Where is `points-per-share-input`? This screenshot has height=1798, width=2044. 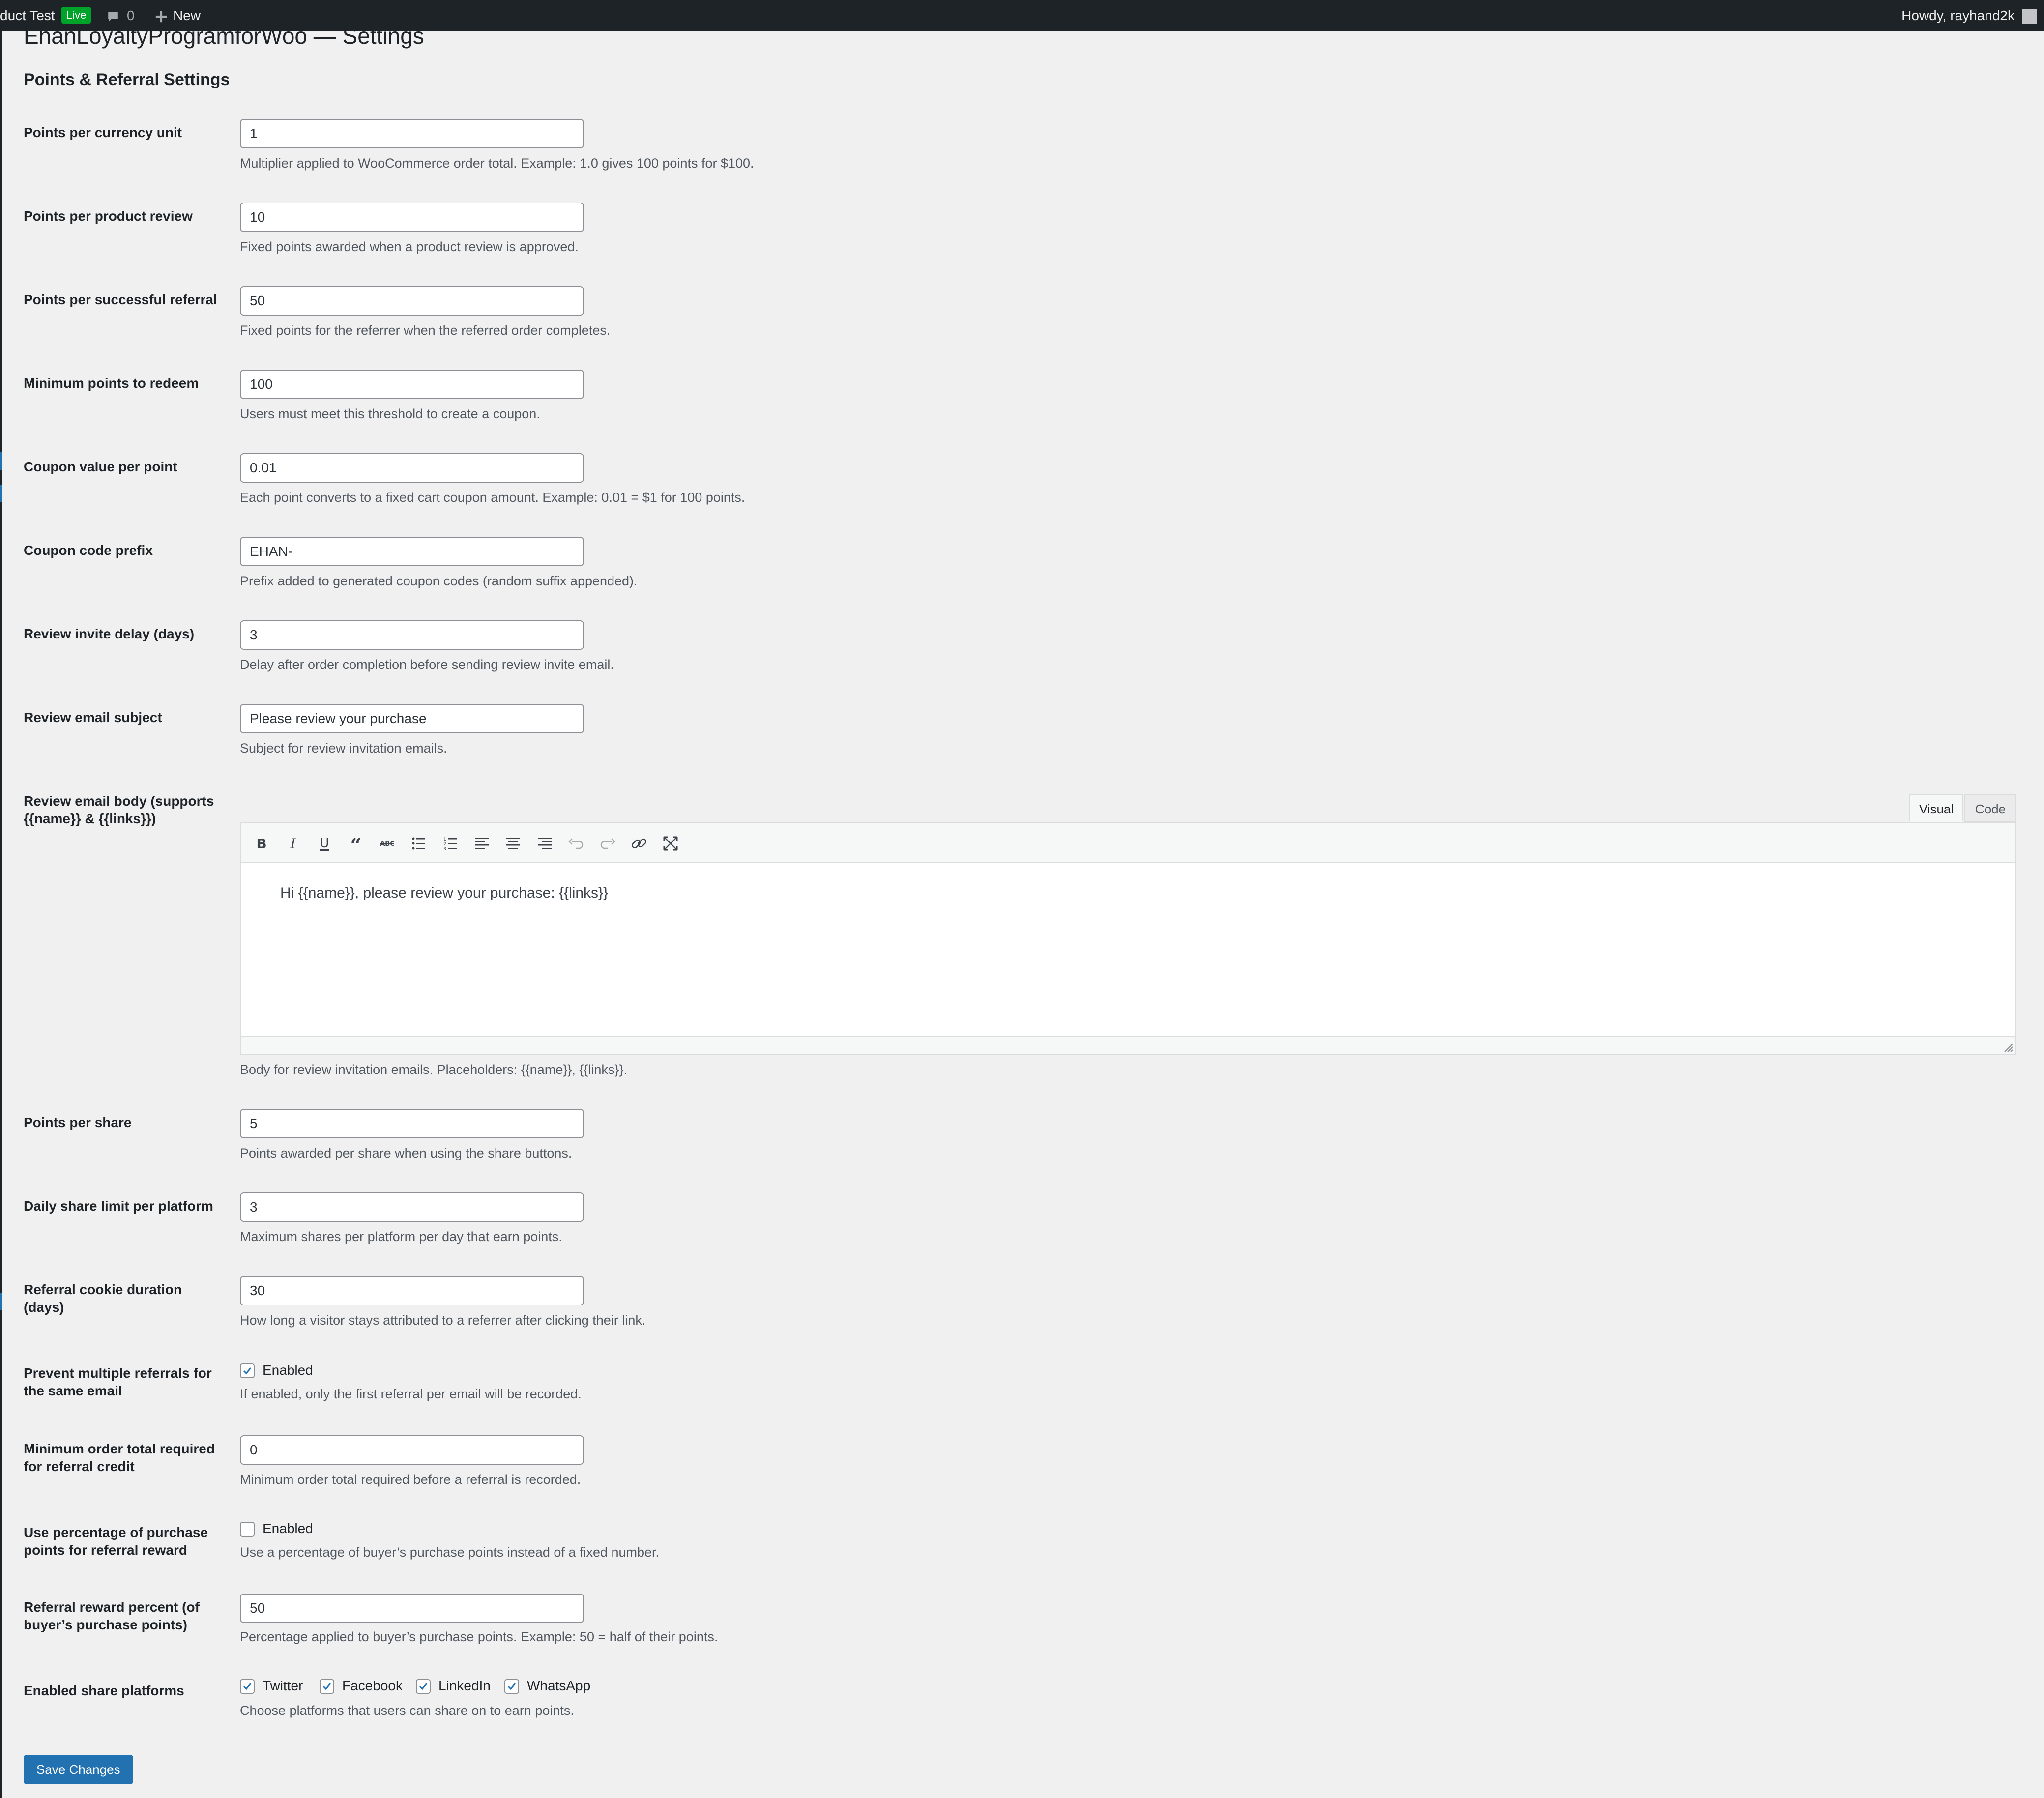
points-per-share-input is located at coordinates (412, 1123).